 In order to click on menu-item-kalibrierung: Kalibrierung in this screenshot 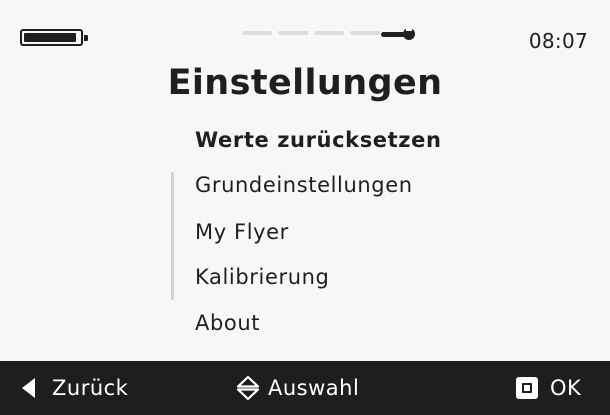, I will do `click(262, 277)`.